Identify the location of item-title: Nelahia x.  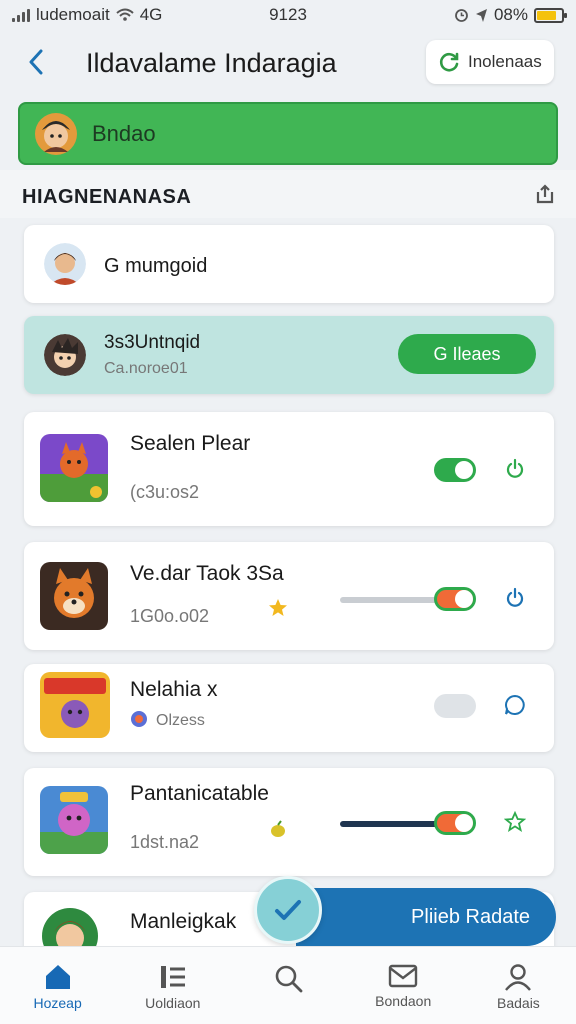
(174, 689).